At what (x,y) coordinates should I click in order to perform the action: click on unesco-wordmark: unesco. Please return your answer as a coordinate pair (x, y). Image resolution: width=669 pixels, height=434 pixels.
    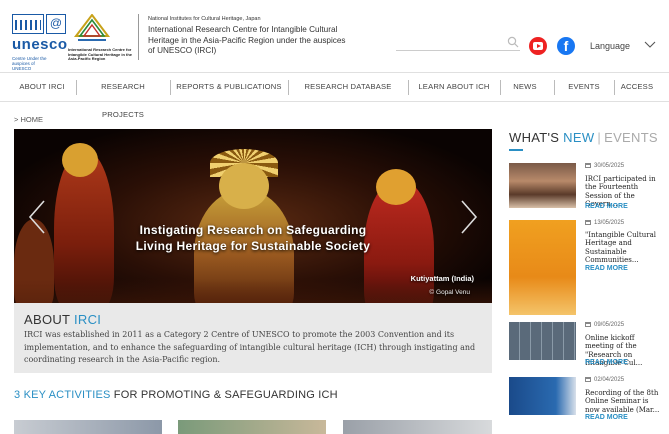
    Looking at the image, I should click on (40, 44).